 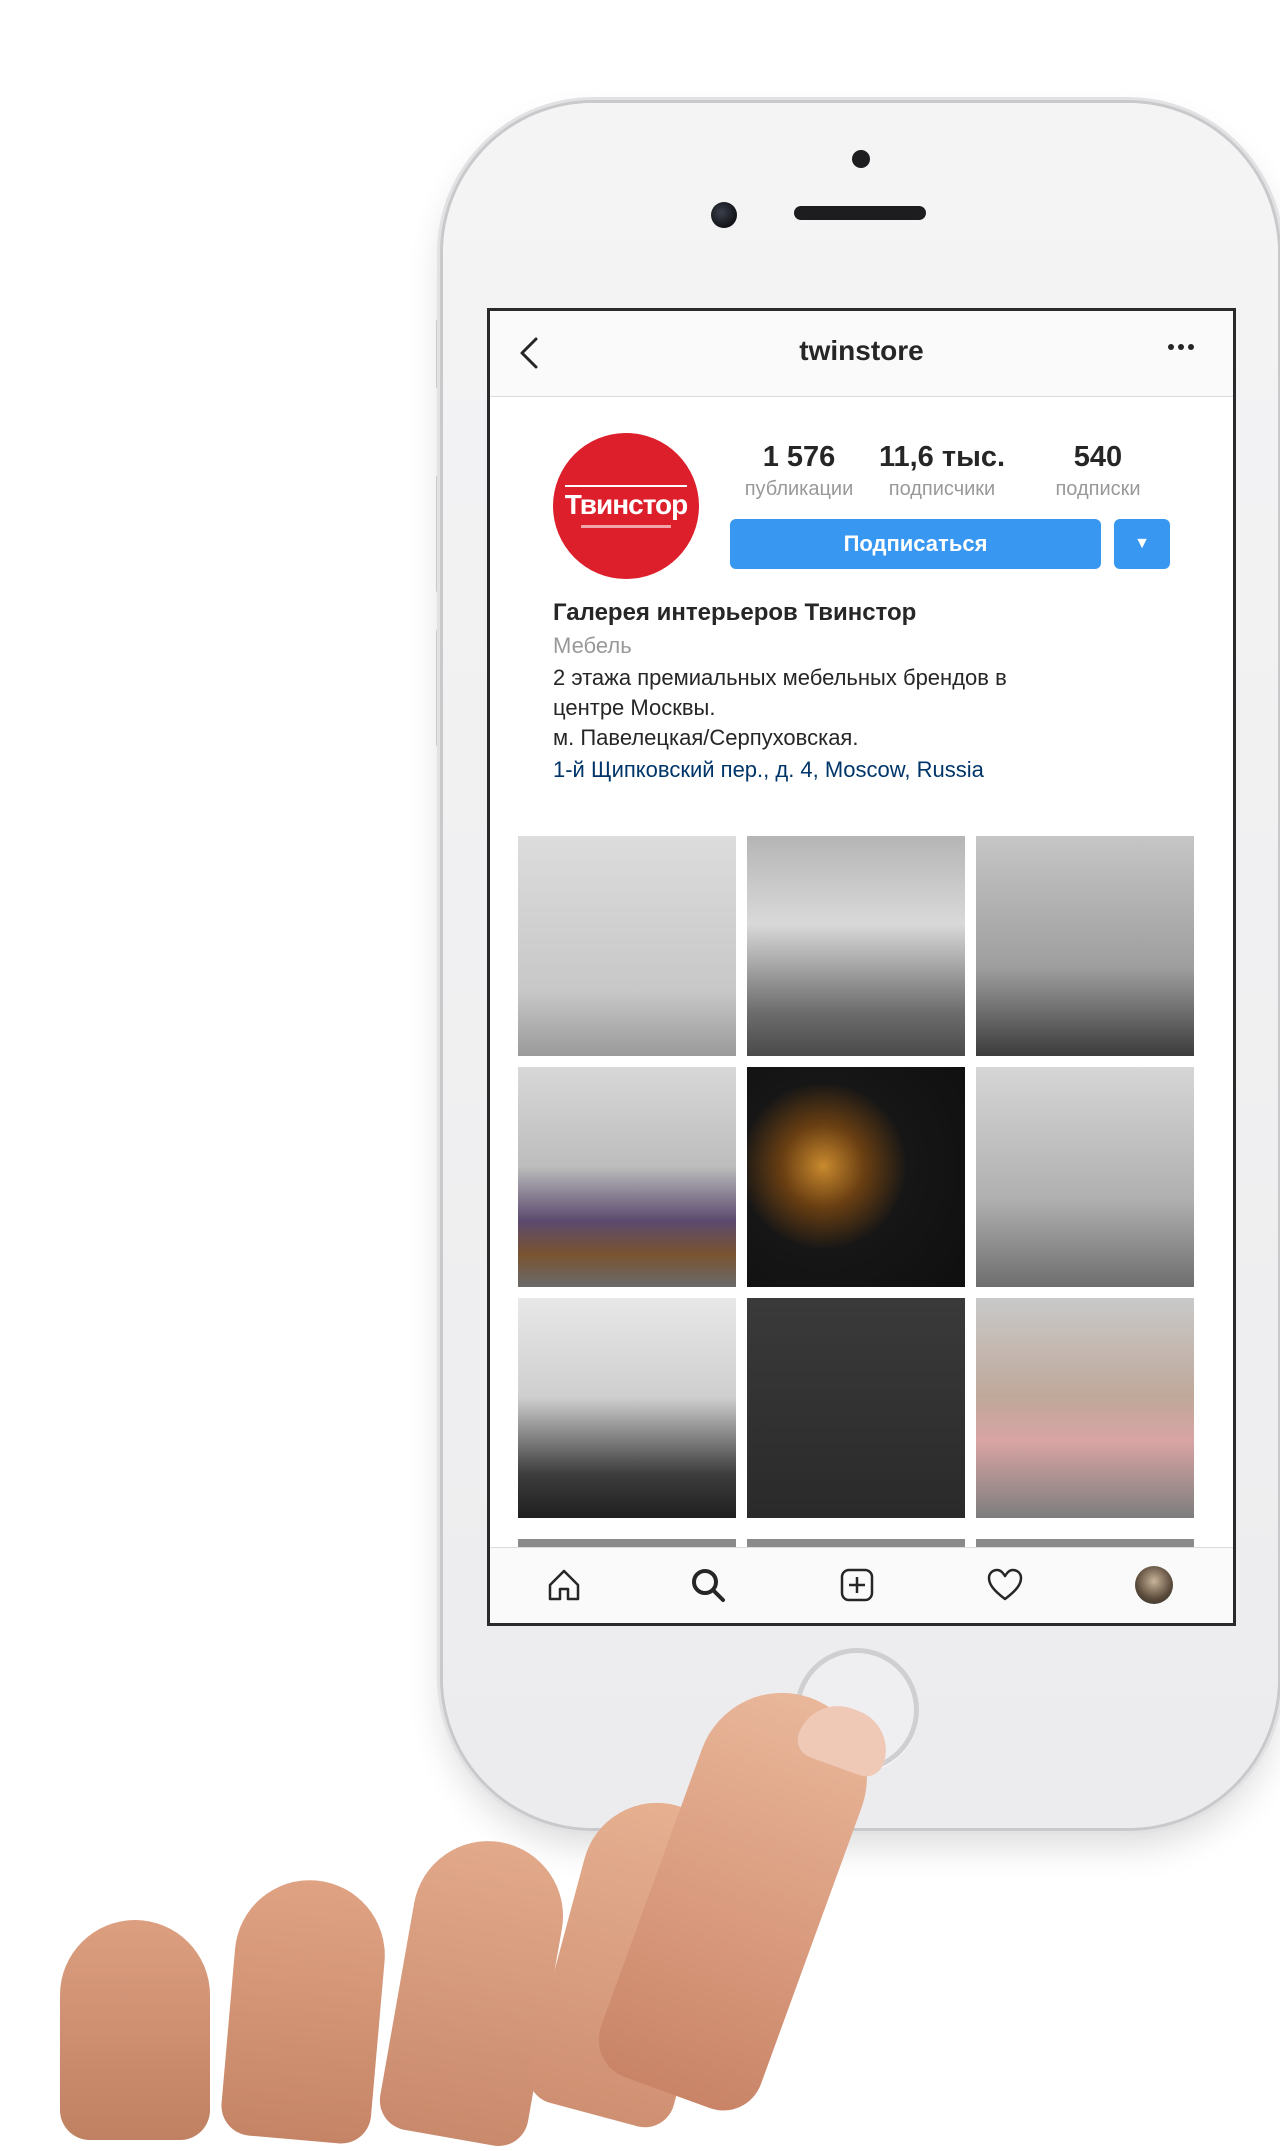 I want to click on front-camera, so click(x=724, y=215).